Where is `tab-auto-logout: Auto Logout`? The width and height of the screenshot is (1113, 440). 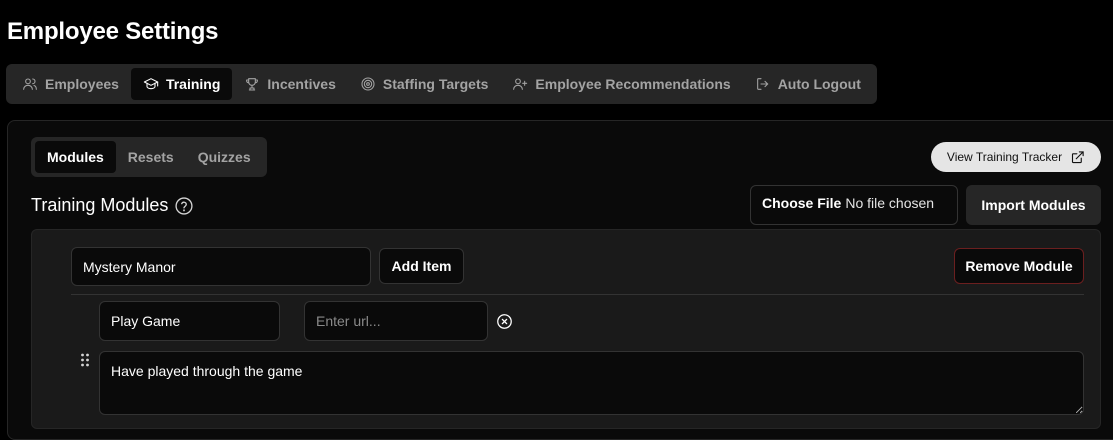 tab-auto-logout: Auto Logout is located at coordinates (808, 84).